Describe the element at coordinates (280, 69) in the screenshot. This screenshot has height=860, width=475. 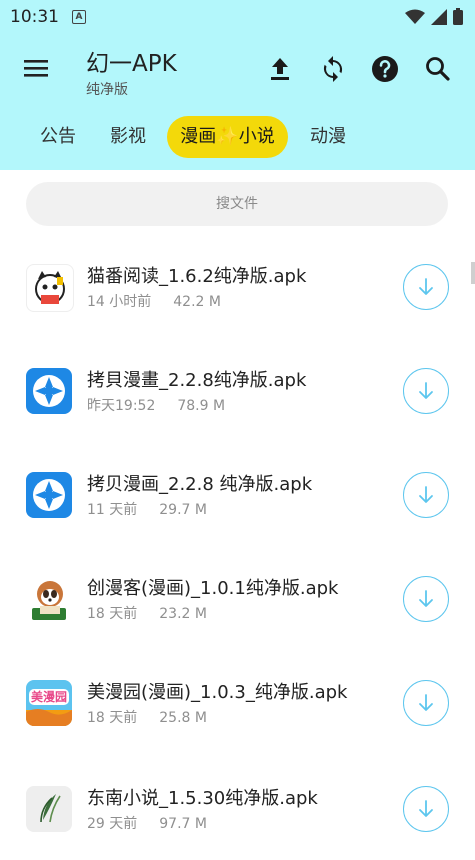
I see `upload-icon` at that location.